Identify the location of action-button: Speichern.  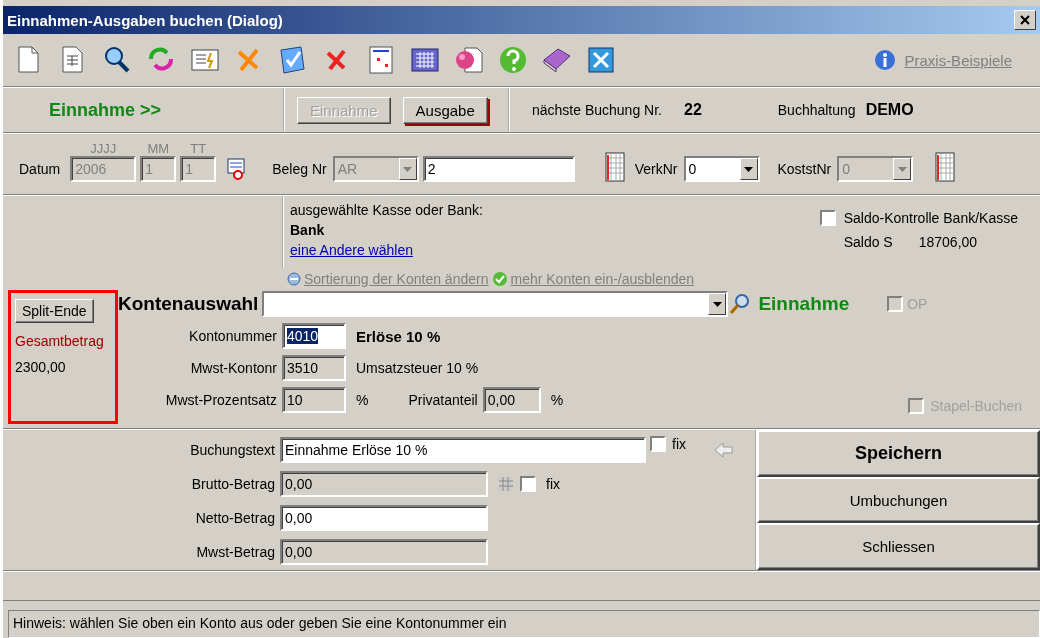
(898, 453).